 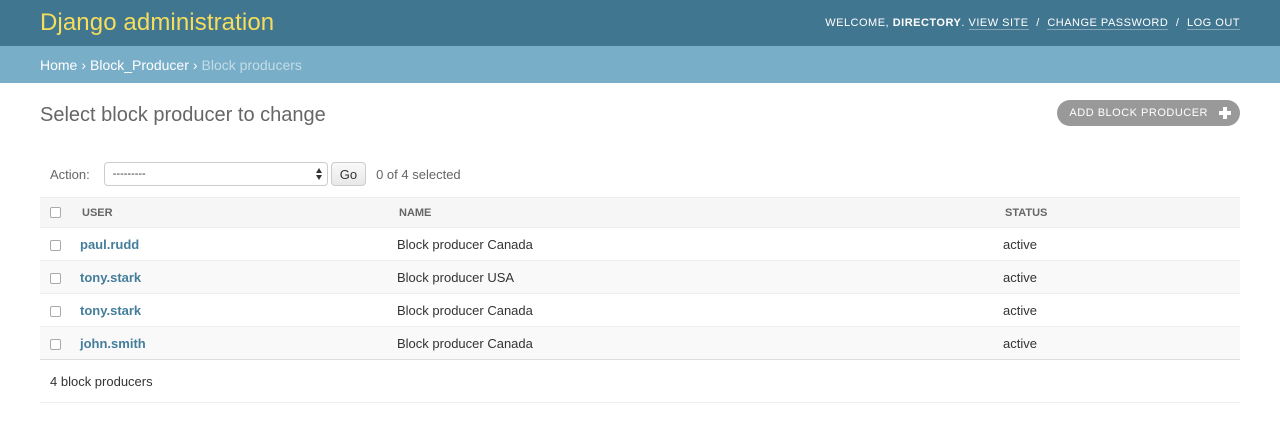 What do you see at coordinates (238, 244) in the screenshot?
I see `user-cell: paul.rudd` at bounding box center [238, 244].